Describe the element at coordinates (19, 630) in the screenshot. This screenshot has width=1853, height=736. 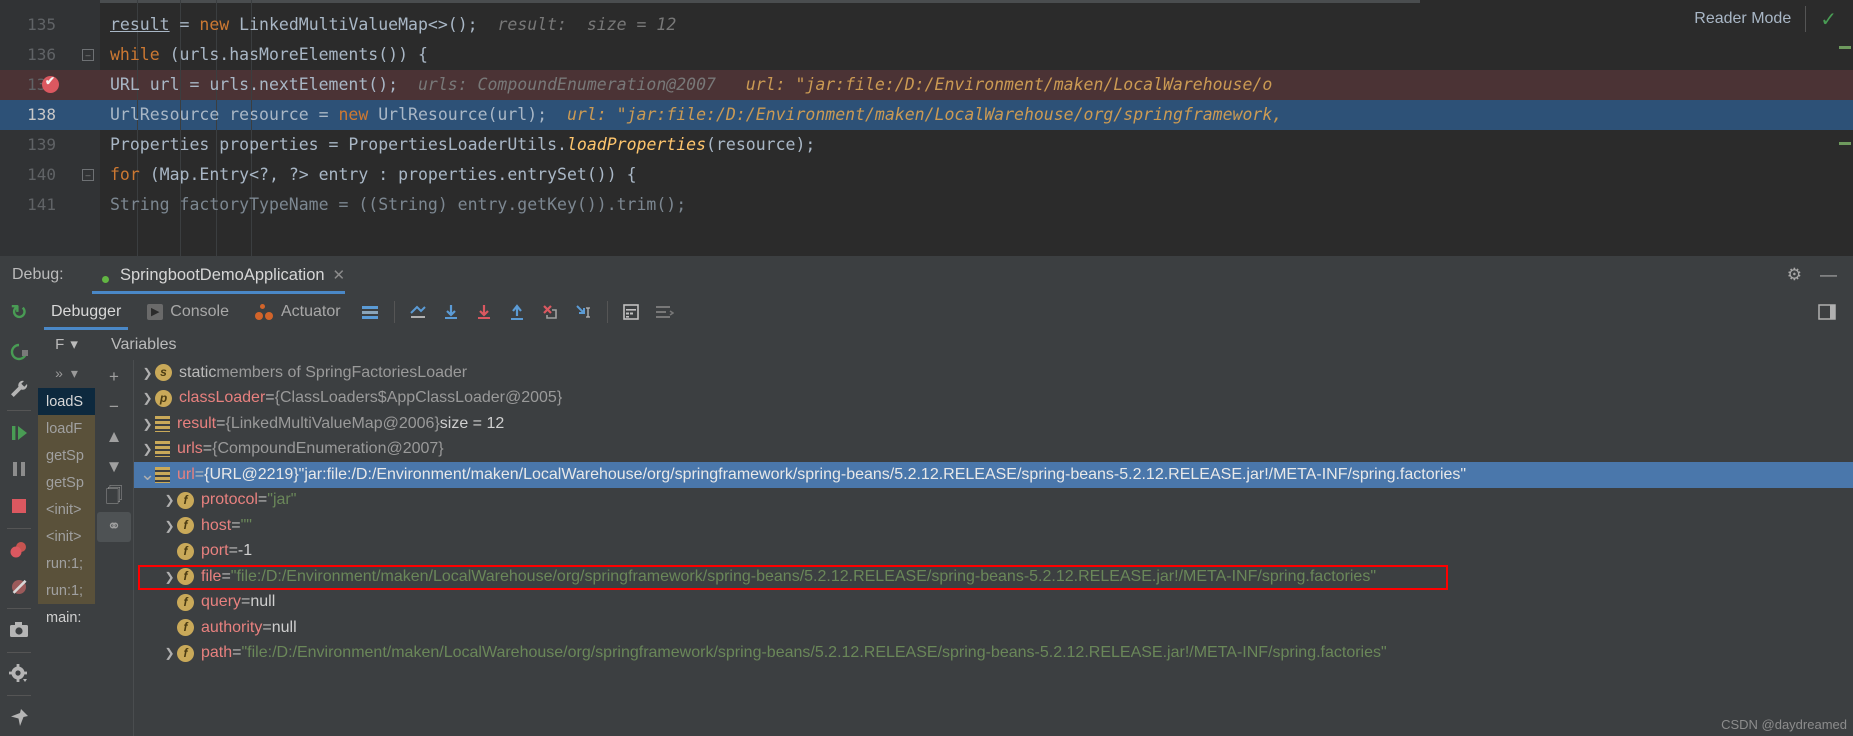
I see `screenshot-icon` at that location.